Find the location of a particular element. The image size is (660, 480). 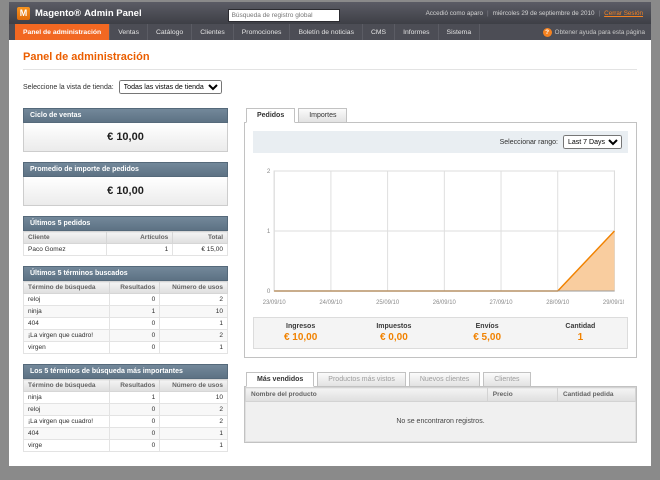

orders-tabs: Pedidos Importes is located at coordinates (440, 115).